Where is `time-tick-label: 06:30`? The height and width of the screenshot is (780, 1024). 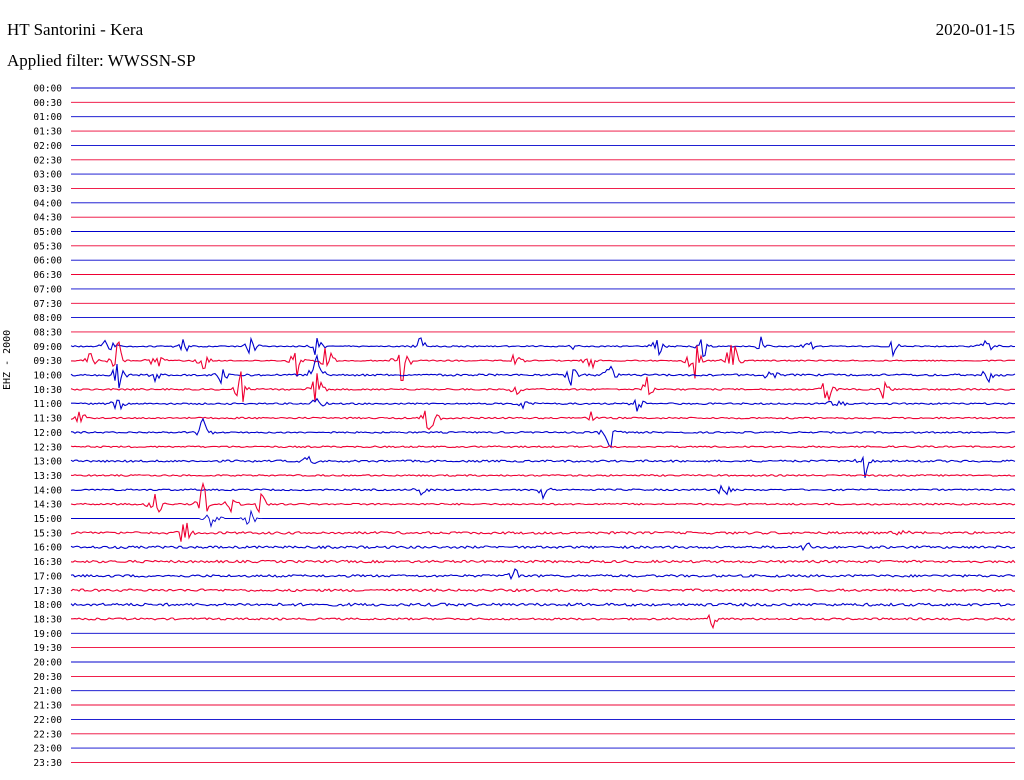
time-tick-label: 06:30 is located at coordinates (47, 275).